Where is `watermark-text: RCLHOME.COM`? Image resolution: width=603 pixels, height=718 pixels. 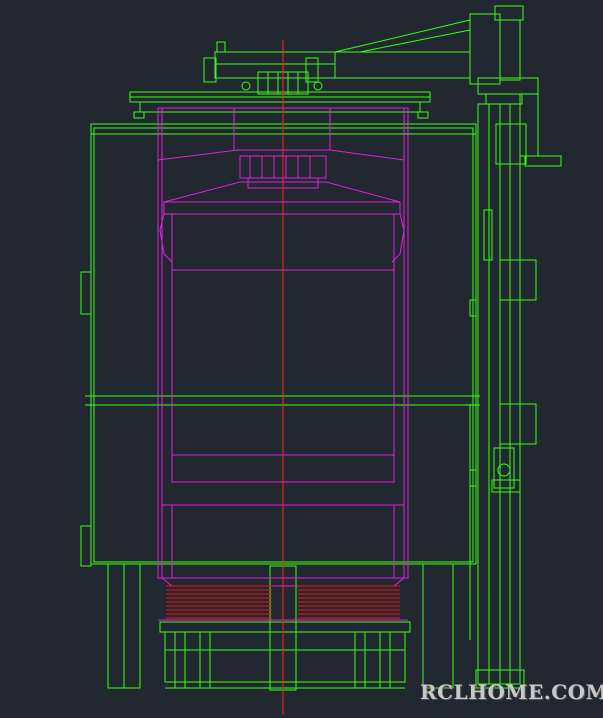
watermark-text: RCLHOME.COM is located at coordinates (511, 692).